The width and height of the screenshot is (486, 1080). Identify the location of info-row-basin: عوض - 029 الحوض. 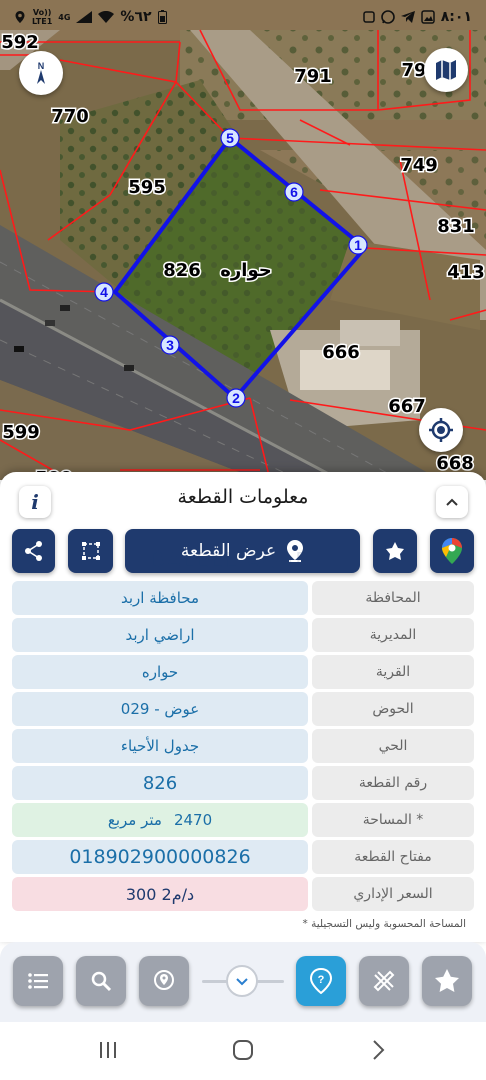
(243, 709).